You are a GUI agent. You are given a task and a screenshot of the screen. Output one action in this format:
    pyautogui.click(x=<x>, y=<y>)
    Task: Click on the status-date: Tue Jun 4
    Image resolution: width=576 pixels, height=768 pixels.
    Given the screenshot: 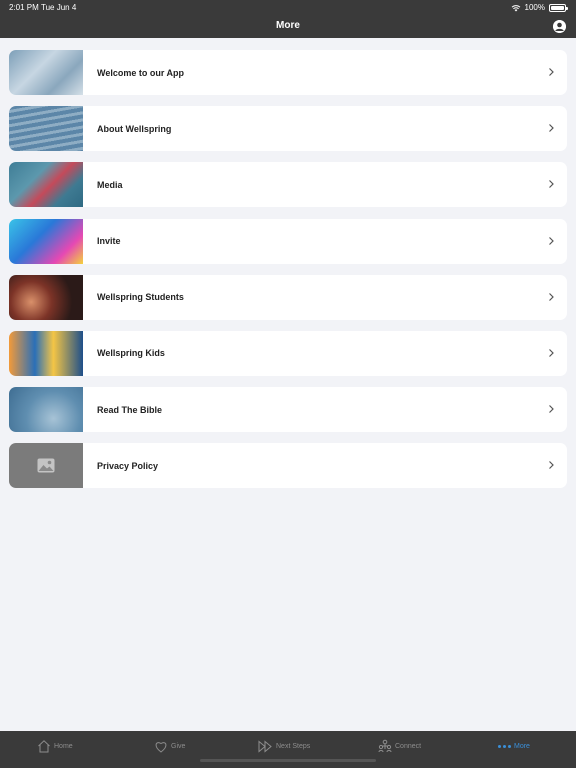 What is the action you would take?
    pyautogui.click(x=59, y=7)
    